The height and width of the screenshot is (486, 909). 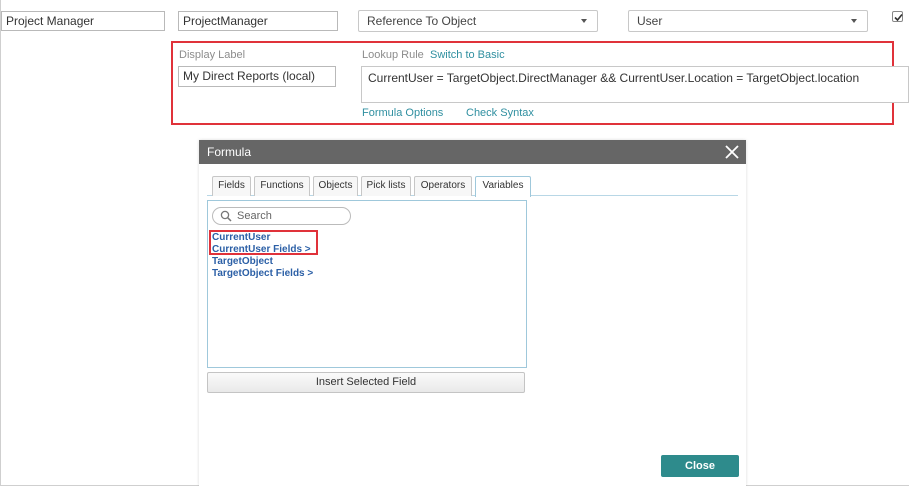 What do you see at coordinates (254, 216) in the screenshot?
I see `search-placeholder: Search` at bounding box center [254, 216].